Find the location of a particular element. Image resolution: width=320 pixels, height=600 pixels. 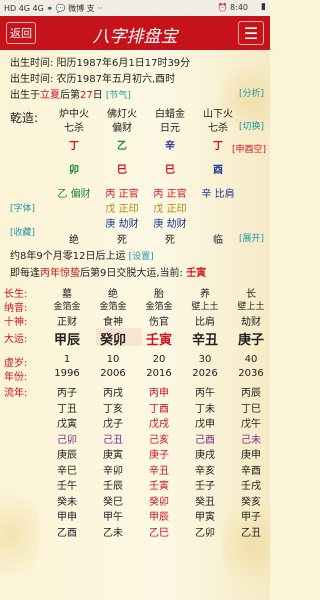

changsheng-hour: 临 is located at coordinates (218, 240).